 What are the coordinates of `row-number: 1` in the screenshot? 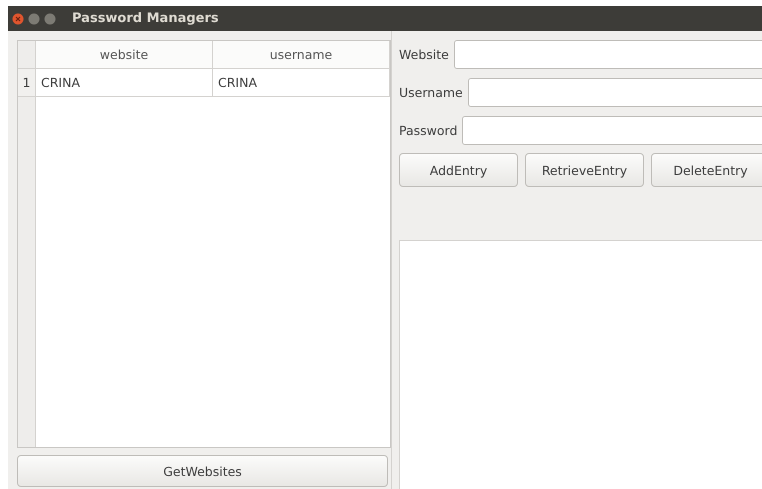 It's located at (27, 82).